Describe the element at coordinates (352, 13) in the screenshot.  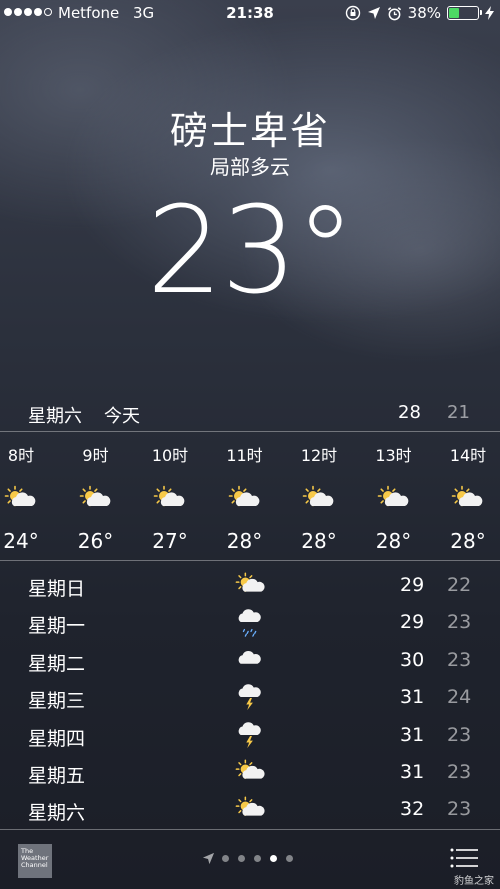
I see `rotation-lock-icon` at that location.